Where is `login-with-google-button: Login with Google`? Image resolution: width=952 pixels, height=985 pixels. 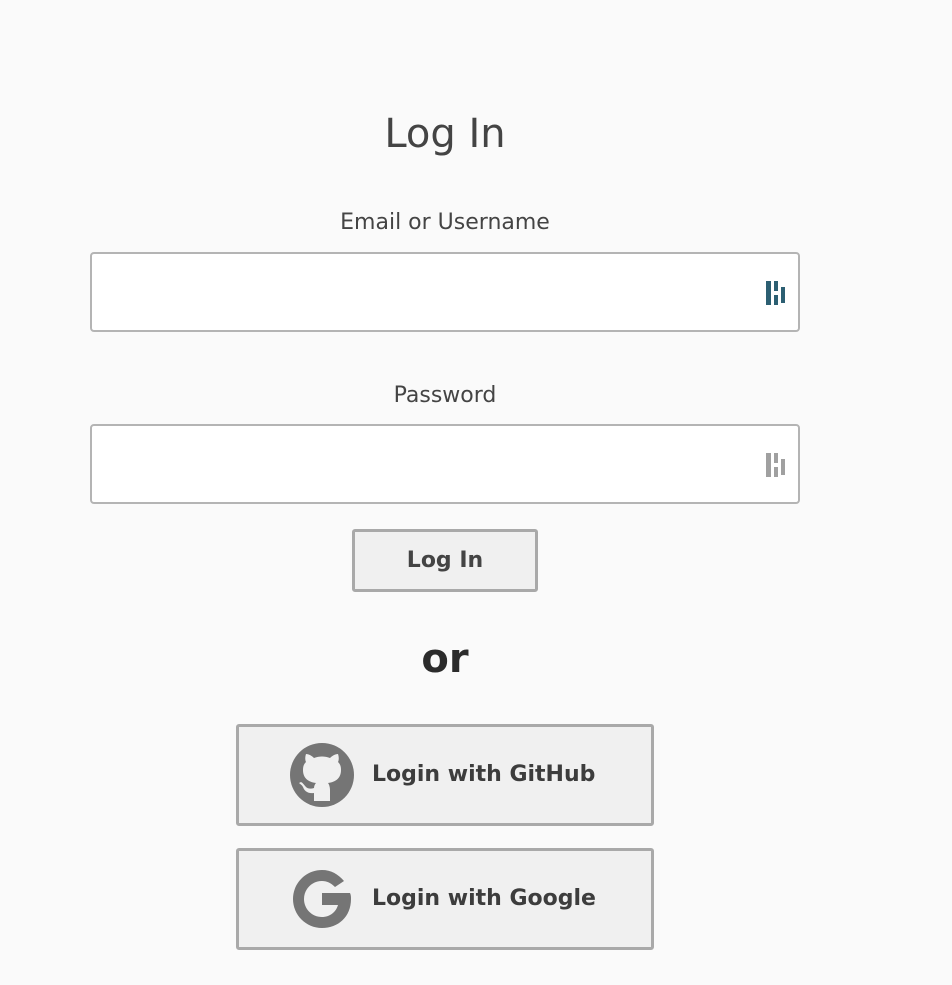
login-with-google-button: Login with Google is located at coordinates (445, 899).